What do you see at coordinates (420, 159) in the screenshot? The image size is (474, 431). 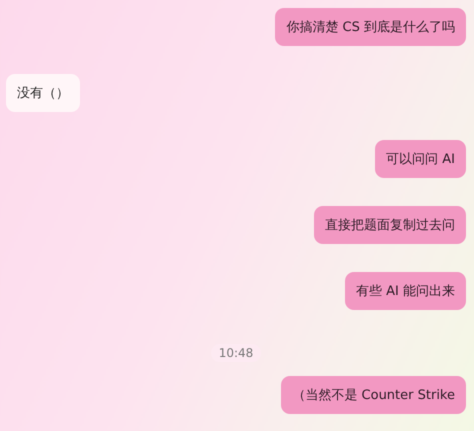 I see `sent-message: 可以问问 AI` at bounding box center [420, 159].